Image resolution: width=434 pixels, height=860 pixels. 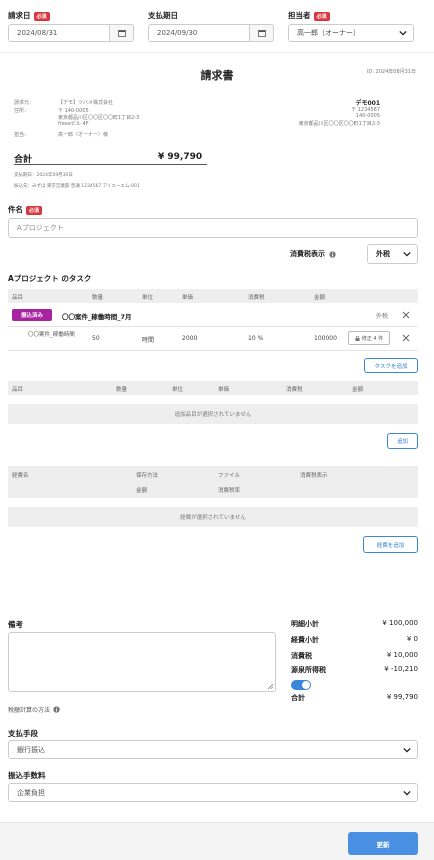 I want to click on tax-display-label: 消費税表示, so click(x=313, y=254).